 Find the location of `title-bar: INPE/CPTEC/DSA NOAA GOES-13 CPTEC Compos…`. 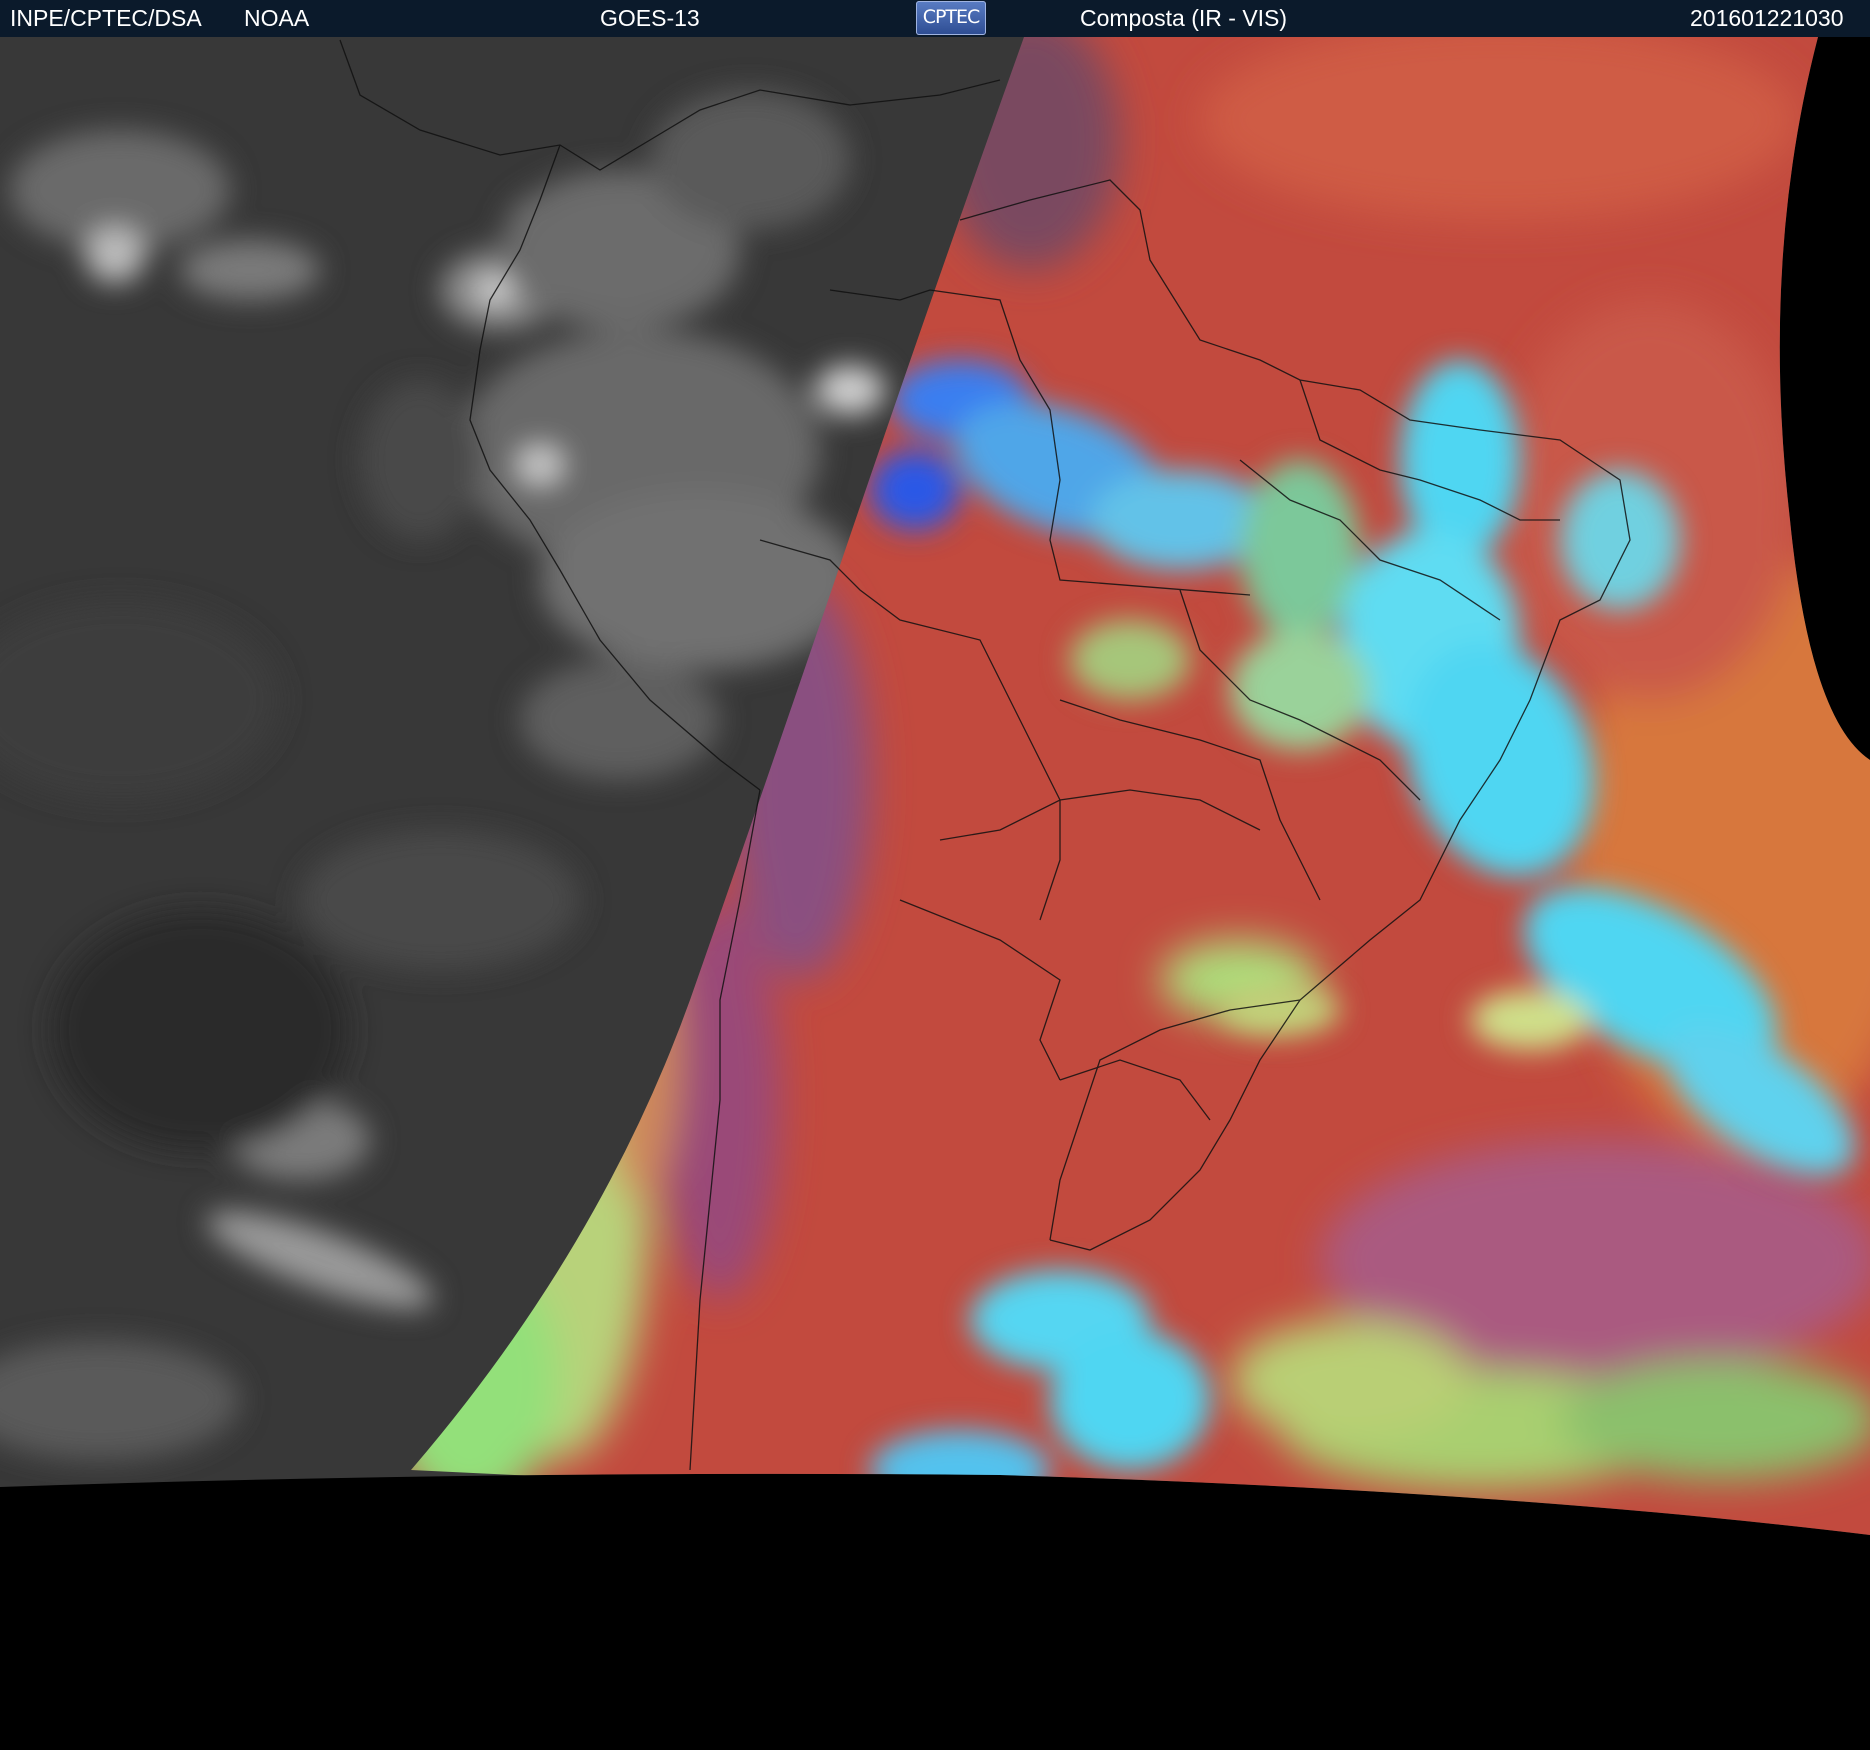

title-bar: INPE/CPTEC/DSA NOAA GOES-13 CPTEC Compos… is located at coordinates (935, 18).